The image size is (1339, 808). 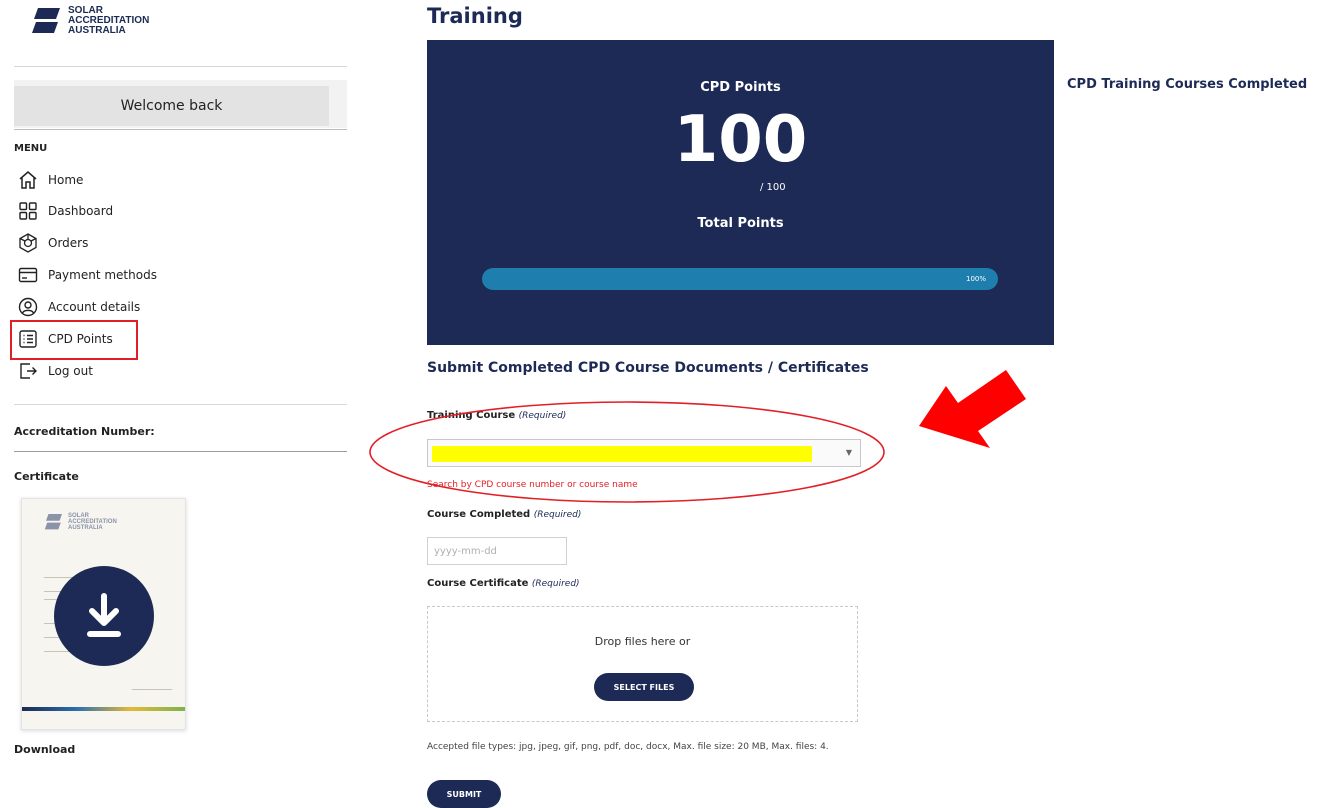 I want to click on menu-title: MENU, so click(x=31, y=148).